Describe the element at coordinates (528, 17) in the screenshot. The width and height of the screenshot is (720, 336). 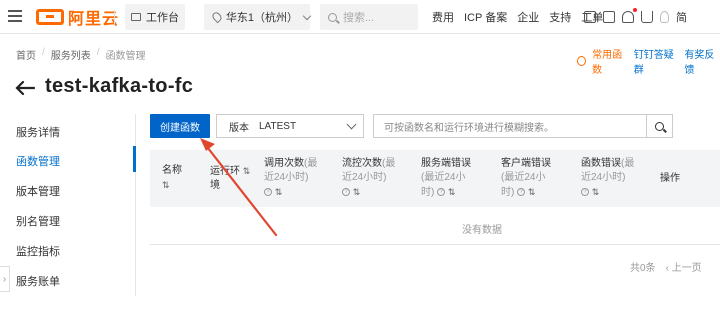
I see `nav-enterprise: 企业` at that location.